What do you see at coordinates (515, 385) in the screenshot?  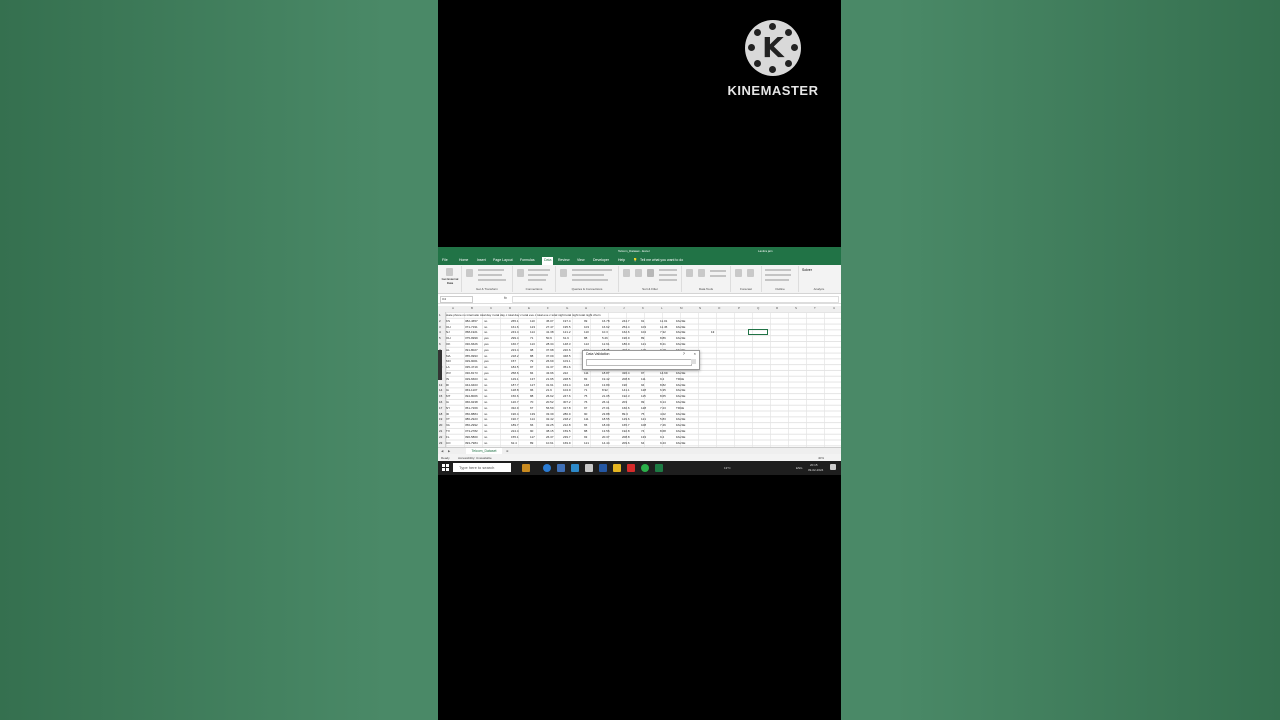 I see `cell: 187.7` at bounding box center [515, 385].